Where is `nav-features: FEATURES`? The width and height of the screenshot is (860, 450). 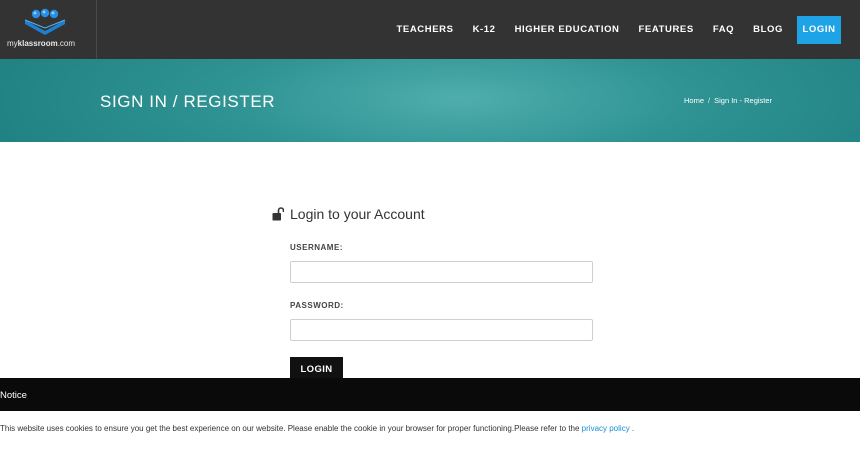 nav-features: FEATURES is located at coordinates (666, 29).